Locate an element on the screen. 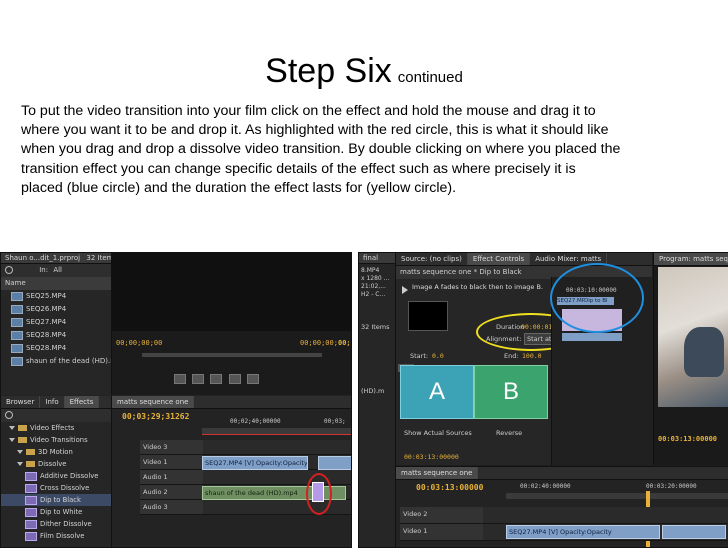 The width and height of the screenshot is (728, 548). tab-browser: Browser is located at coordinates (21, 402).